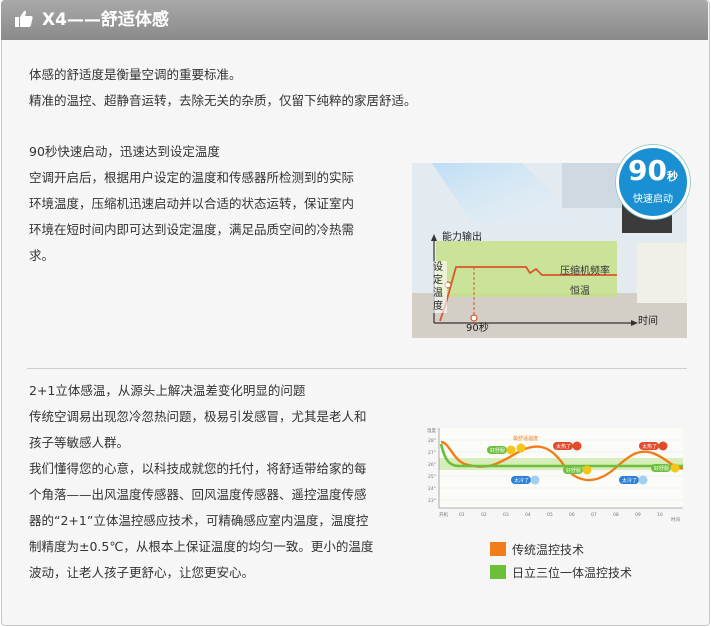  I want to click on quick-start-line: 求。, so click(42, 255).